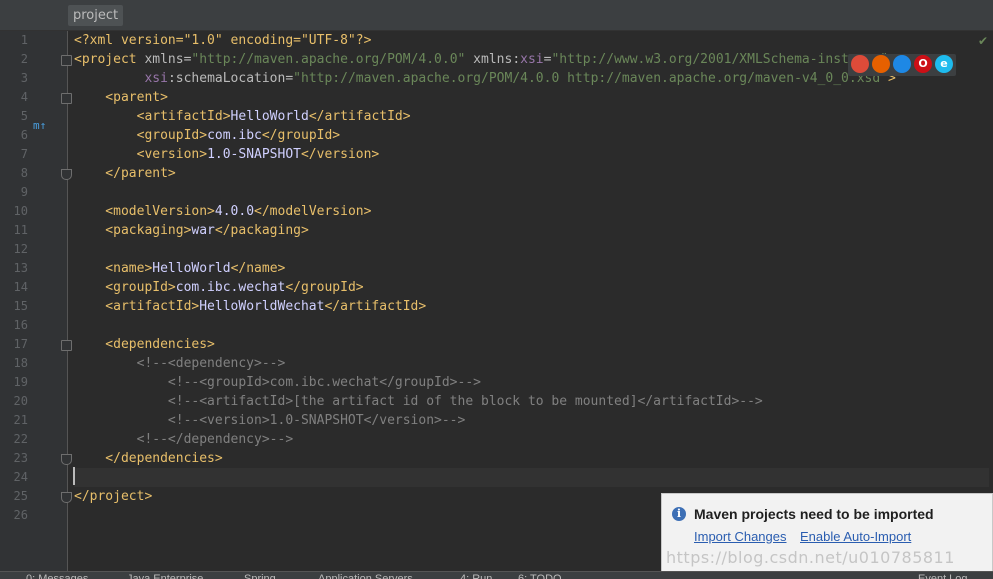 This screenshot has height=579, width=993. What do you see at coordinates (855, 536) in the screenshot?
I see `enable-auto-import-link: Enable Auto-Import` at bounding box center [855, 536].